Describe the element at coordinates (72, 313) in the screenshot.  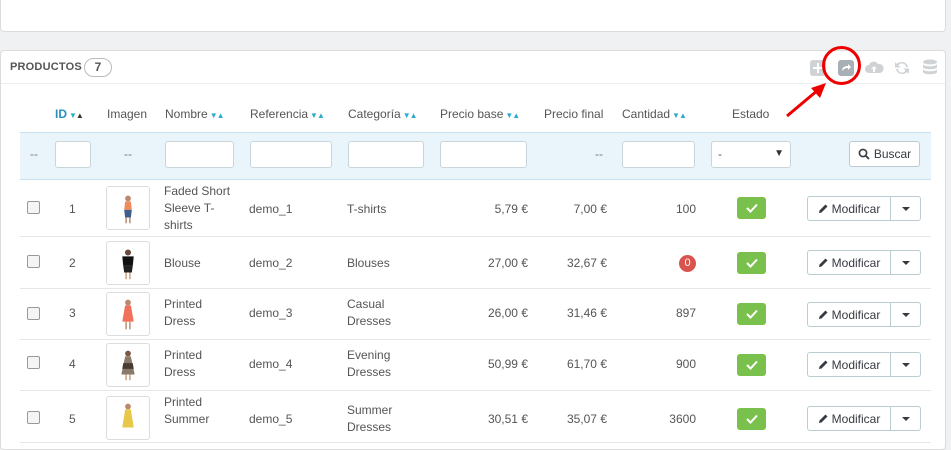
I see `cell-id: 3` at that location.